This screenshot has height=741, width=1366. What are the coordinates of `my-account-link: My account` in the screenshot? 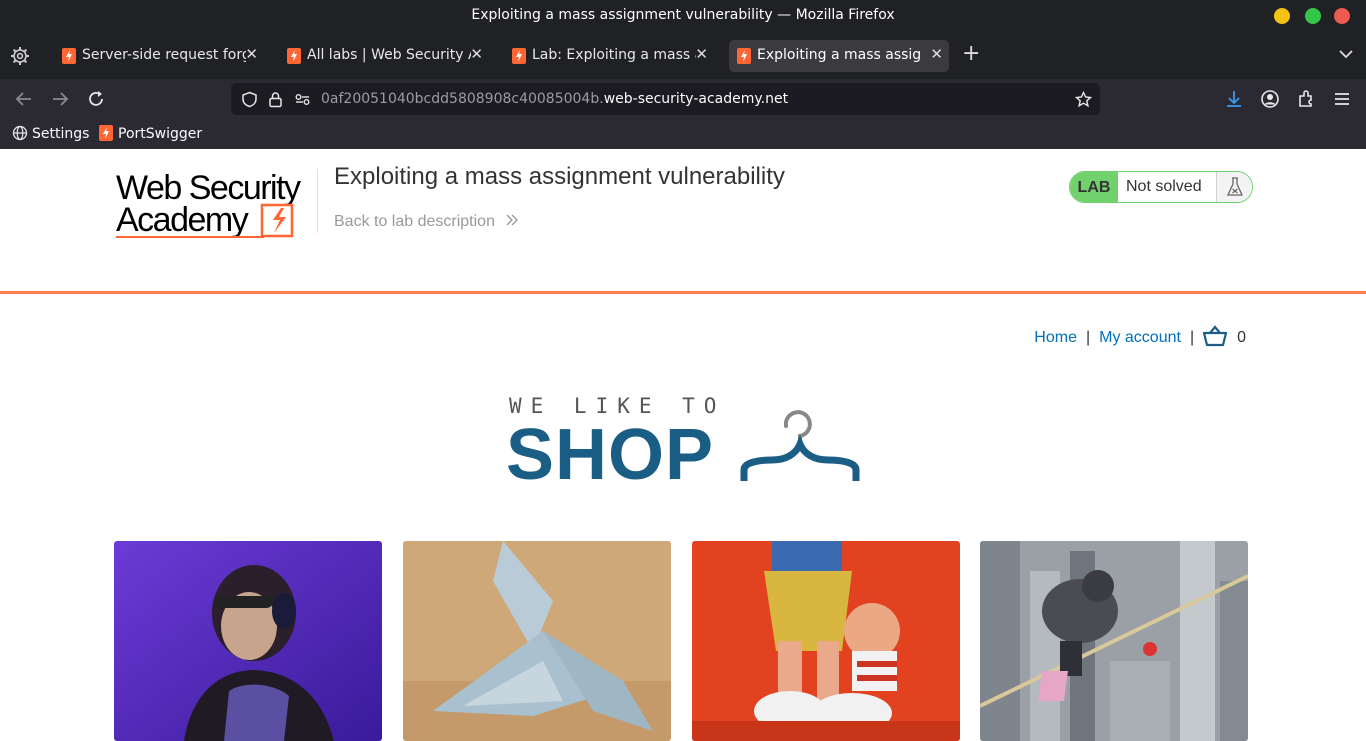 It's located at (1140, 337).